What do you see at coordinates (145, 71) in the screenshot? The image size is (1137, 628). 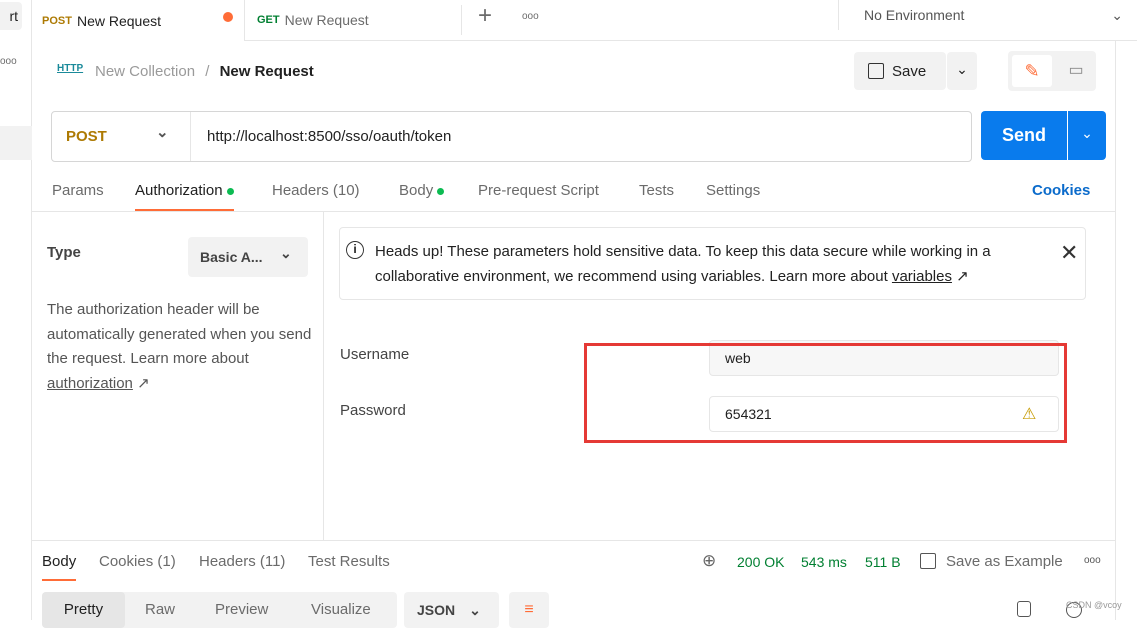 I see `breadcrumb-collection: New Collection` at bounding box center [145, 71].